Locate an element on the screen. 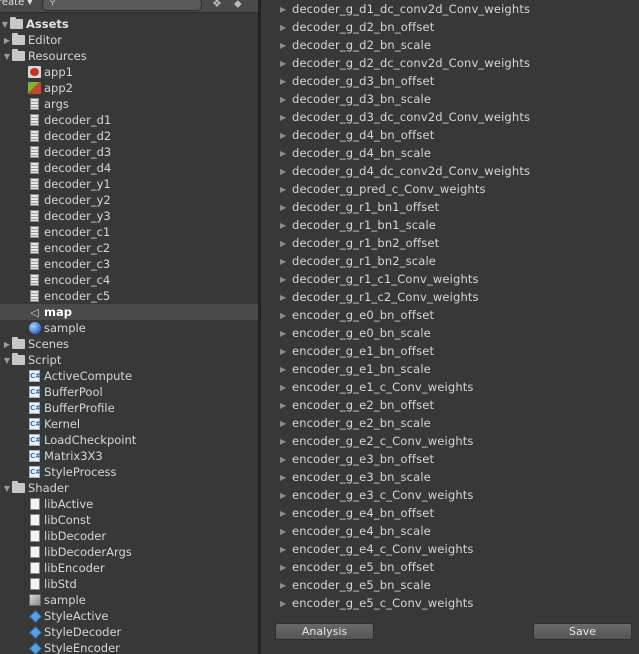 This screenshot has width=639, height=654. tree-folder: ▶ Editor is located at coordinates (129, 40).